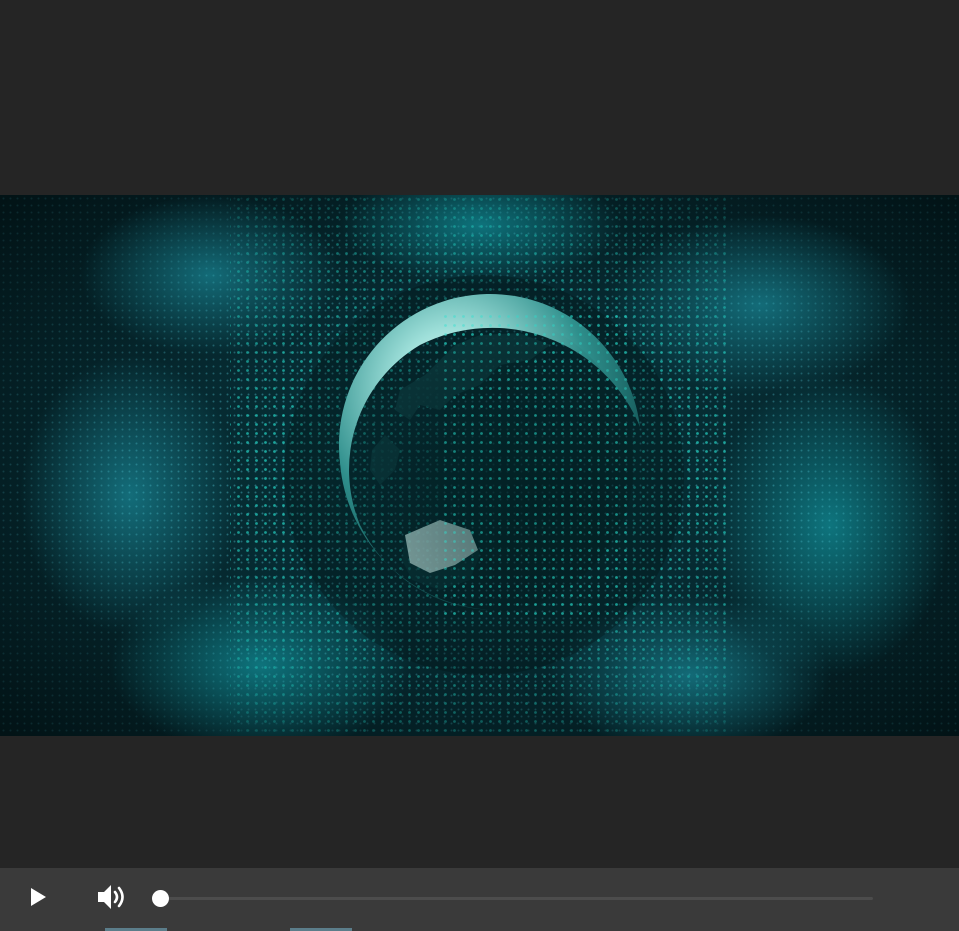 This screenshot has height=931, width=959. I want to click on seek-bar, so click(512, 898).